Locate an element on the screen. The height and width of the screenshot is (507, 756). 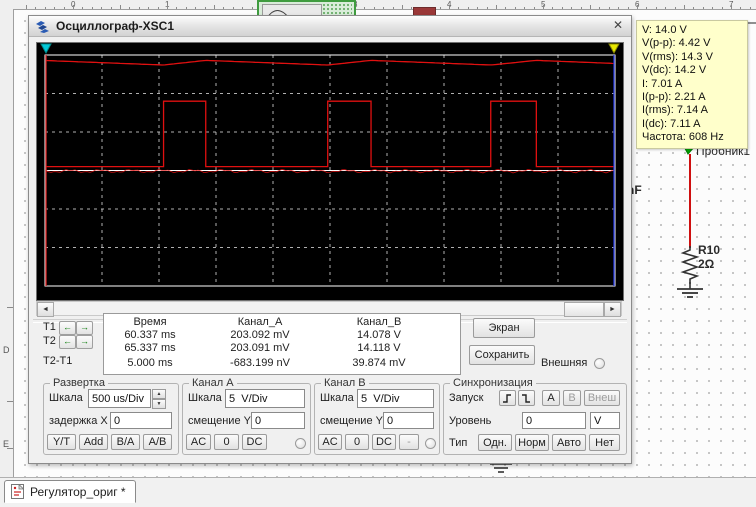
save-button: Сохранить is located at coordinates (502, 355).